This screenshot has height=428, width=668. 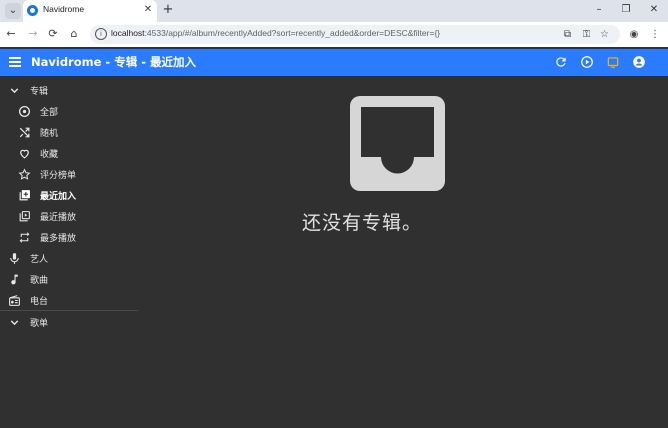 I want to click on sidebar-item-label: 评分榜单, so click(x=58, y=176).